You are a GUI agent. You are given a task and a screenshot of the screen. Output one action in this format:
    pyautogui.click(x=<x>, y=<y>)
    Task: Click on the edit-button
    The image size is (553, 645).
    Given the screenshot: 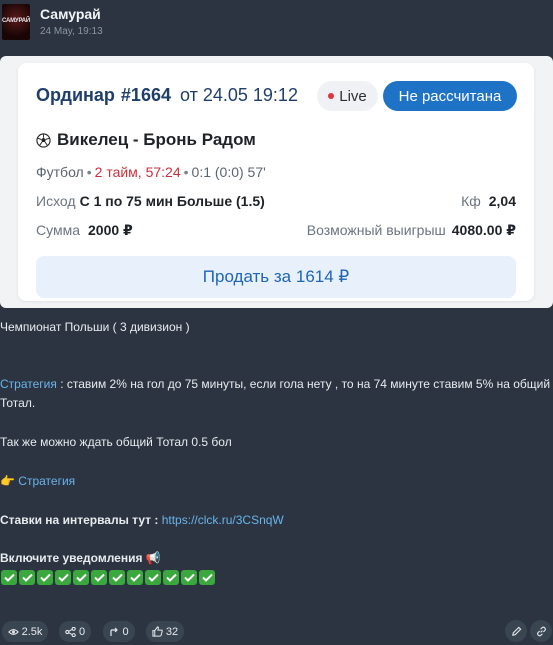 What is the action you would take?
    pyautogui.click(x=516, y=631)
    